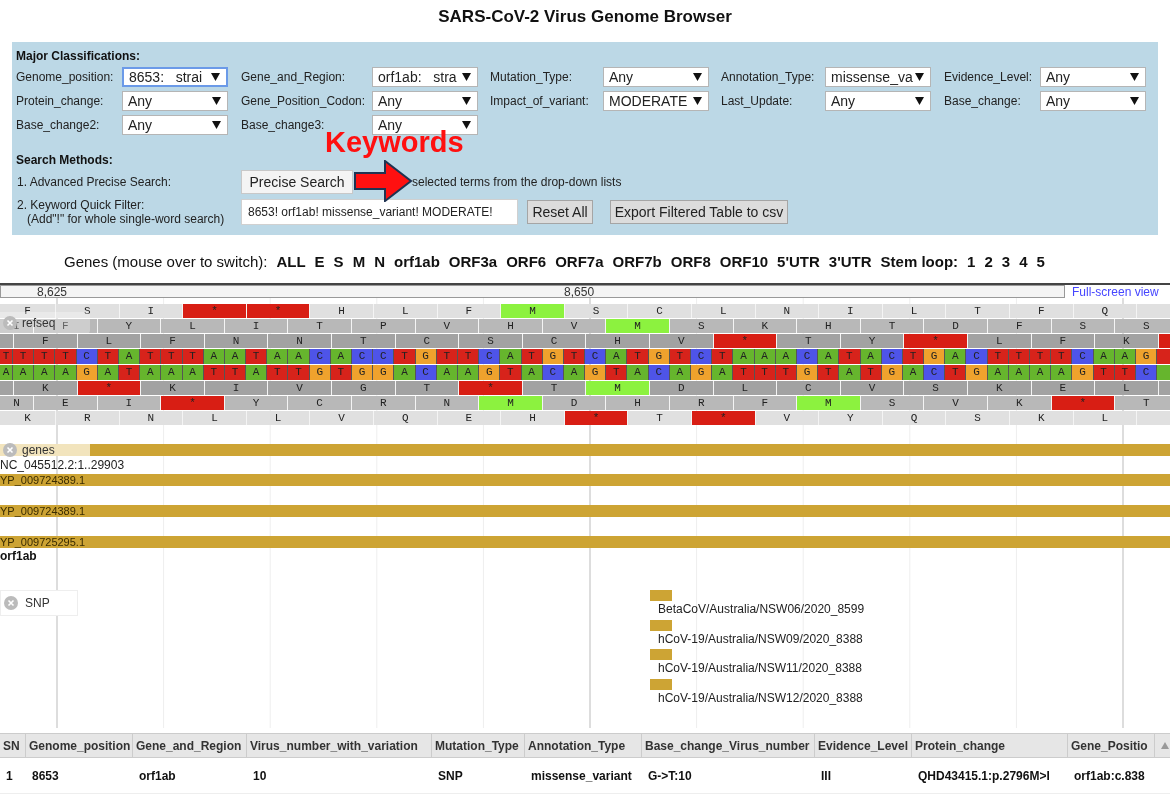 Image resolution: width=1170 pixels, height=801 pixels. Describe the element at coordinates (878, 77) in the screenshot. I see `dropdown: missense_va` at that location.